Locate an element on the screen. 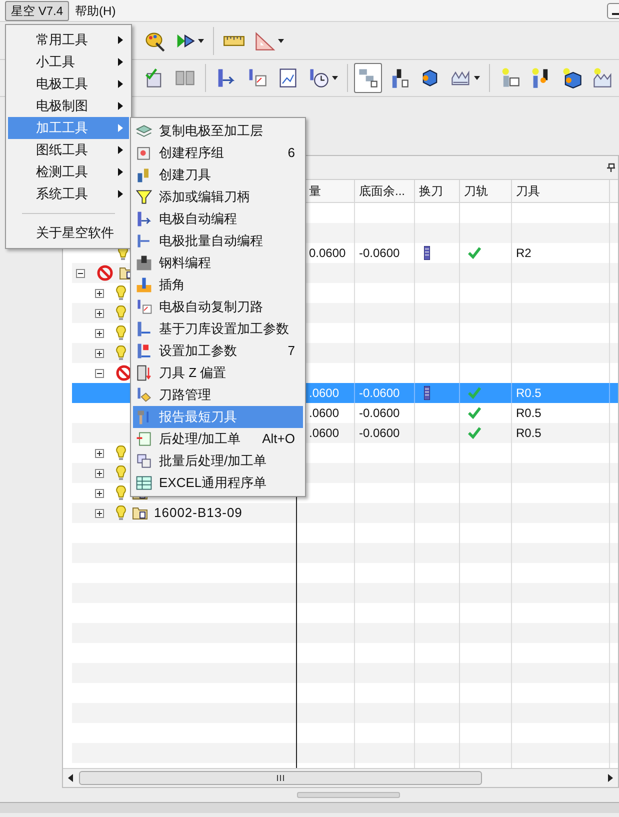 The image size is (619, 817). menu-item: 设置加工参数 7 is located at coordinates (218, 351).